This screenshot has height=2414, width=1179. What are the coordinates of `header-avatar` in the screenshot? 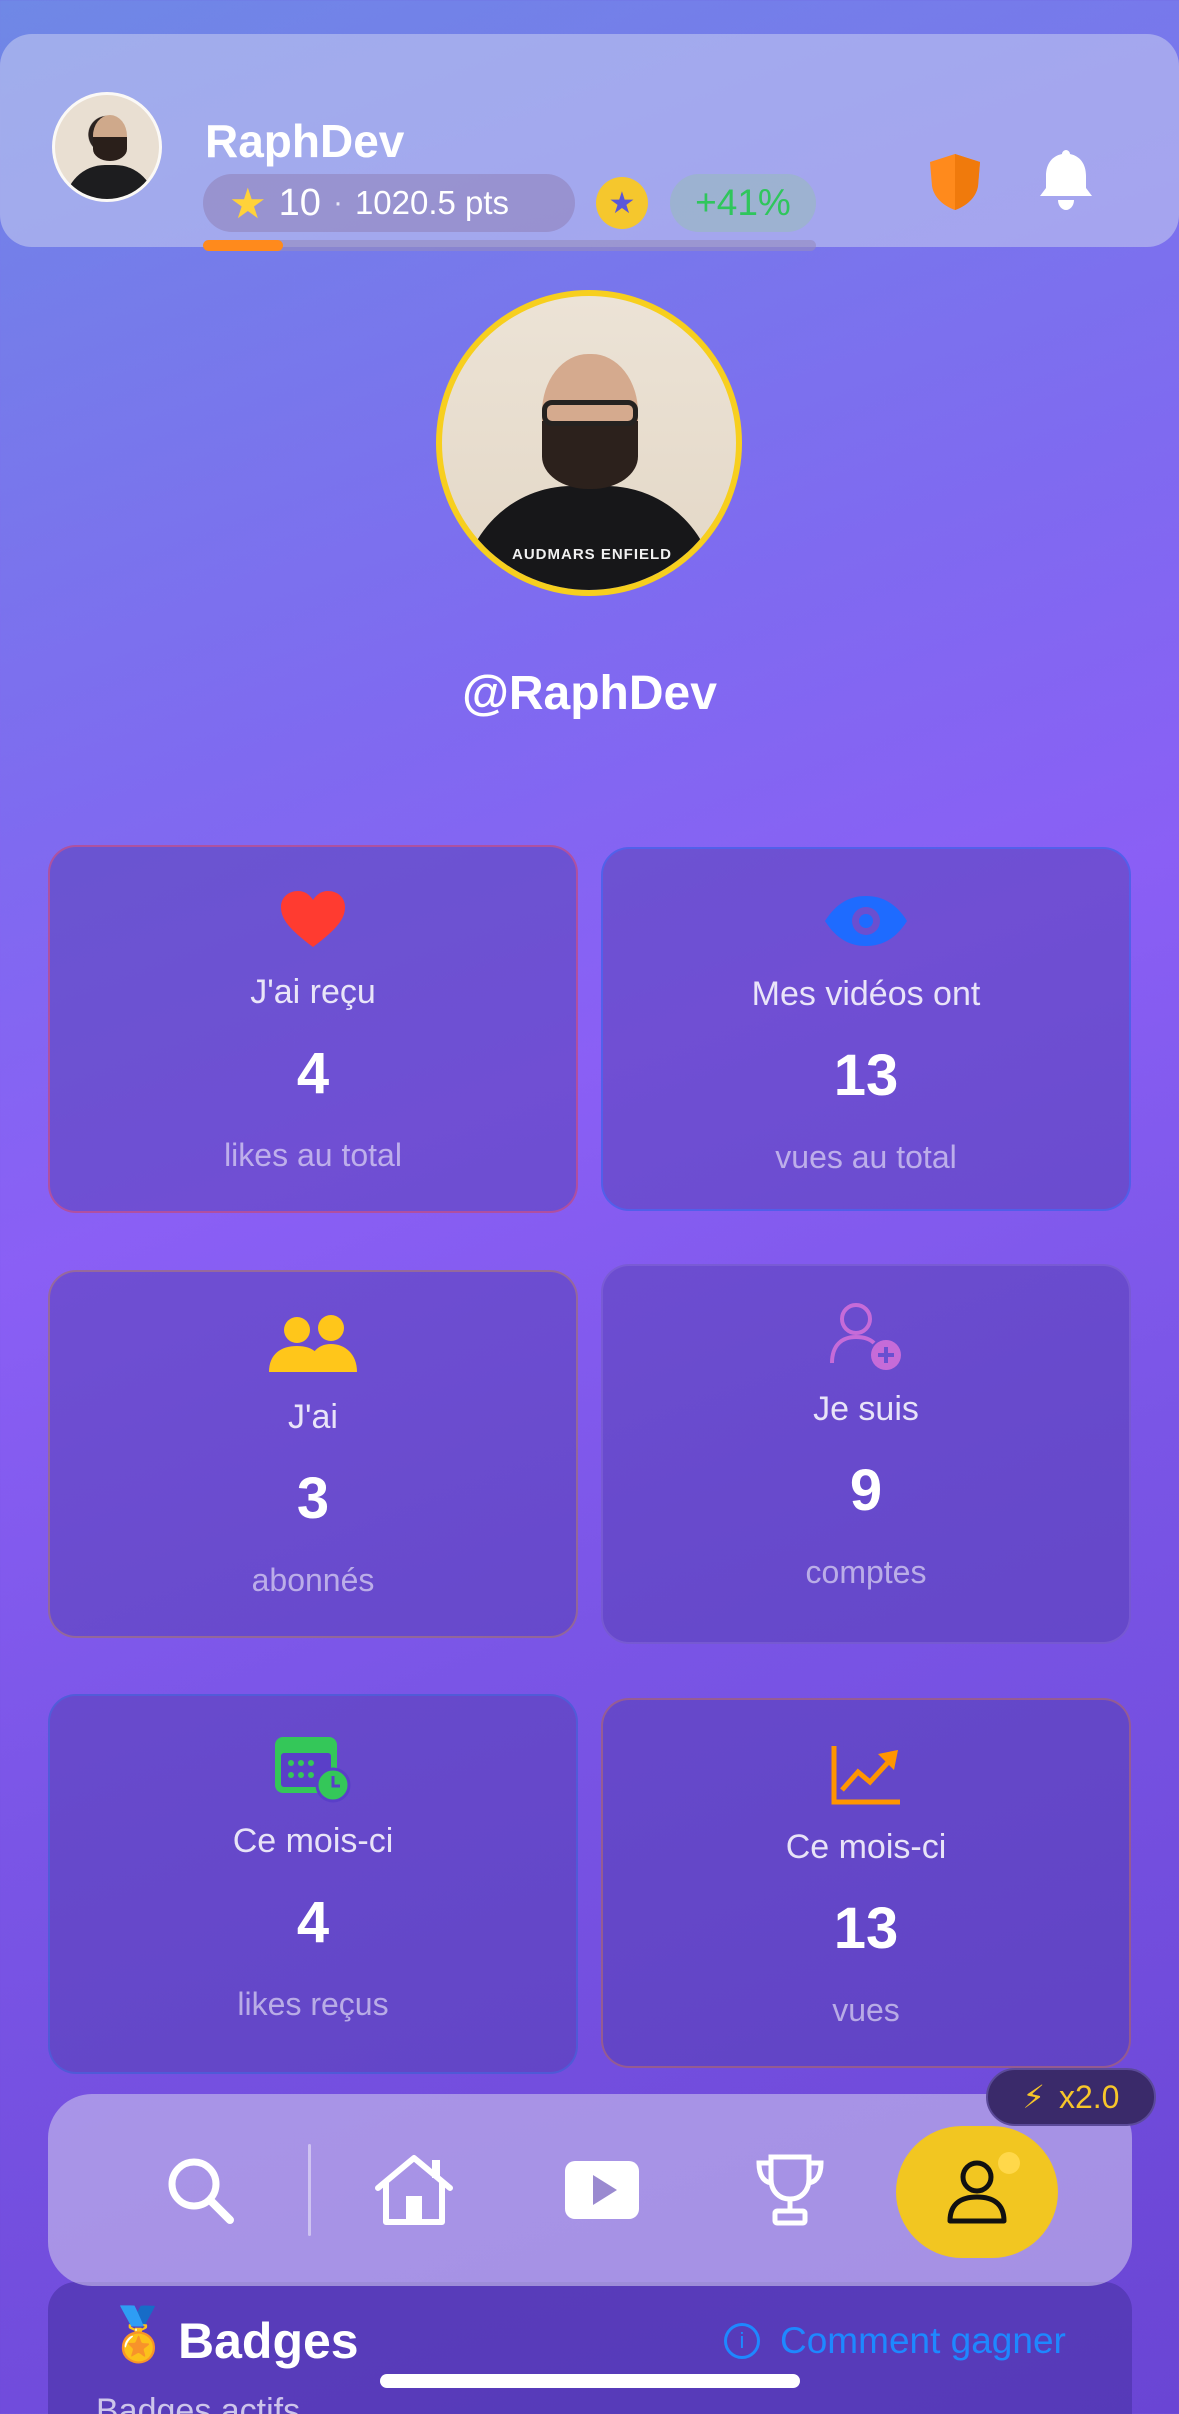 It's located at (107, 147).